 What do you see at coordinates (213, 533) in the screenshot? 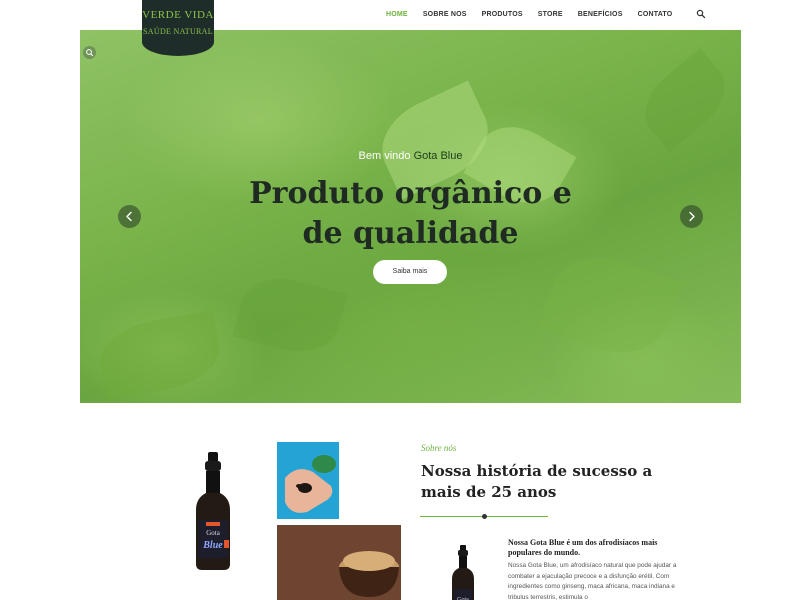
I see `svg-text: Gota` at bounding box center [213, 533].